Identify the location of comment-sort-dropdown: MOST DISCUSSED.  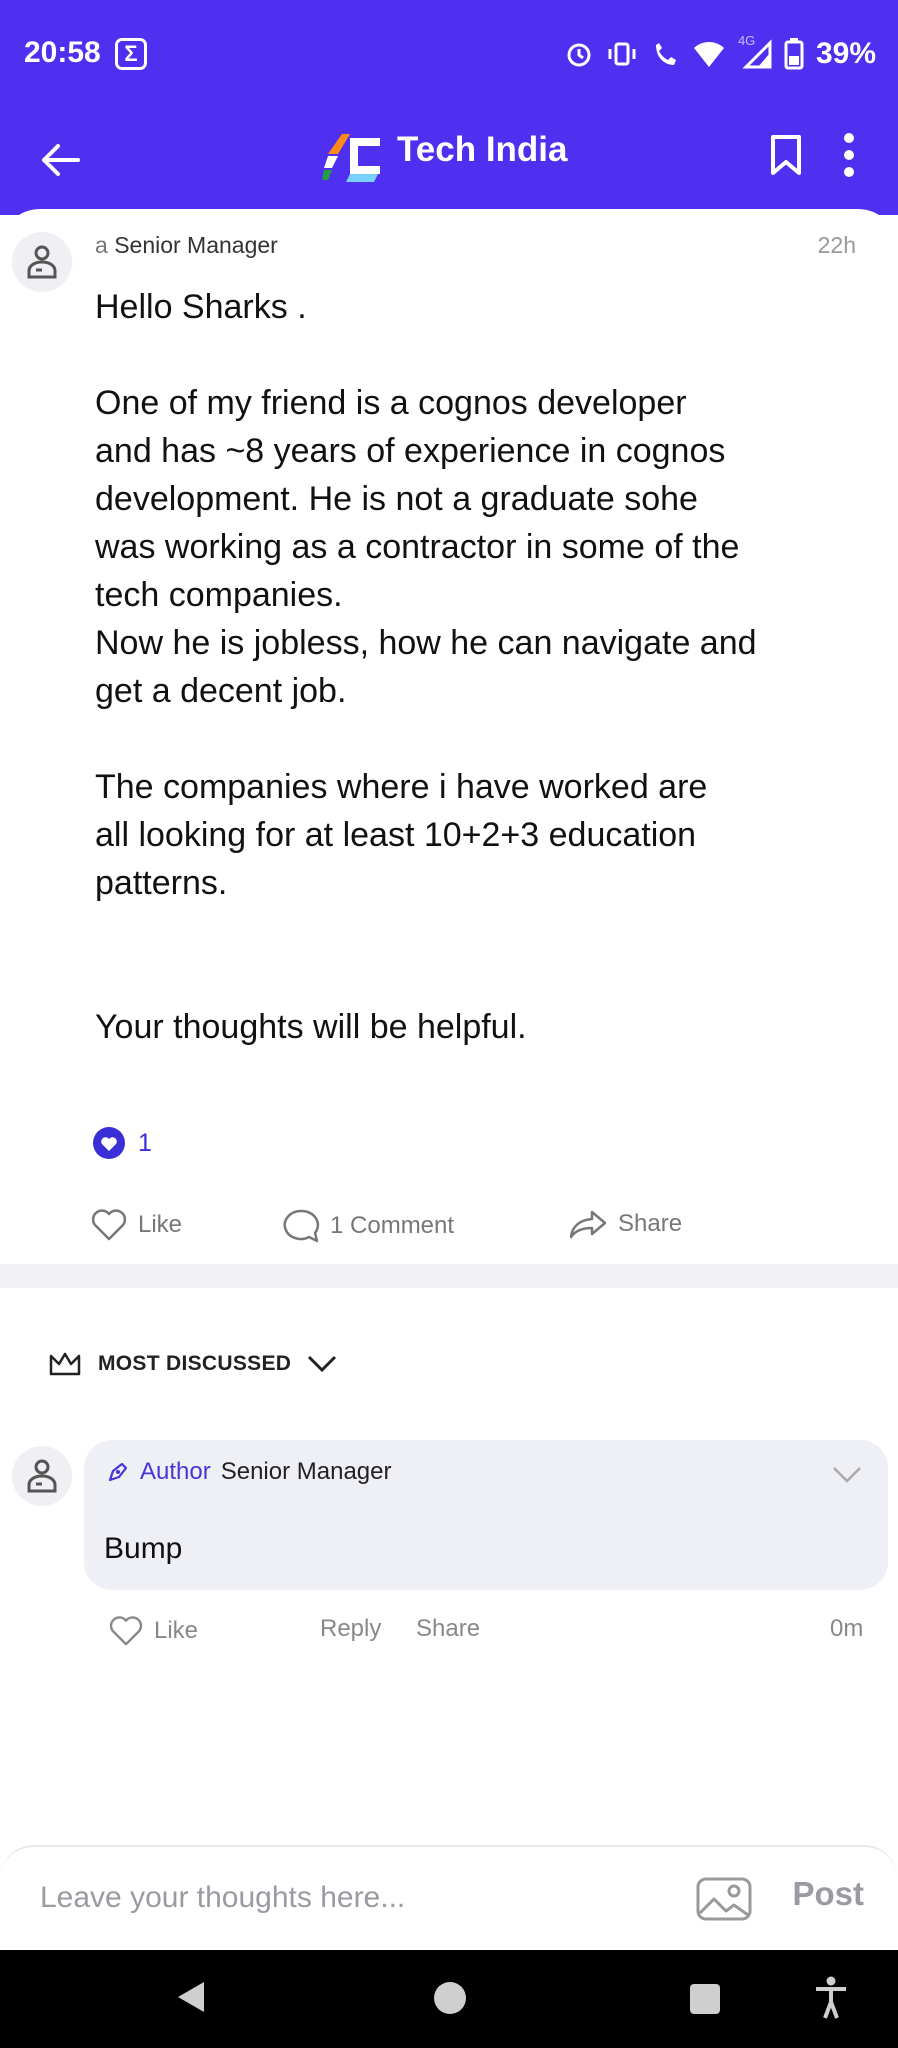
(192, 1364).